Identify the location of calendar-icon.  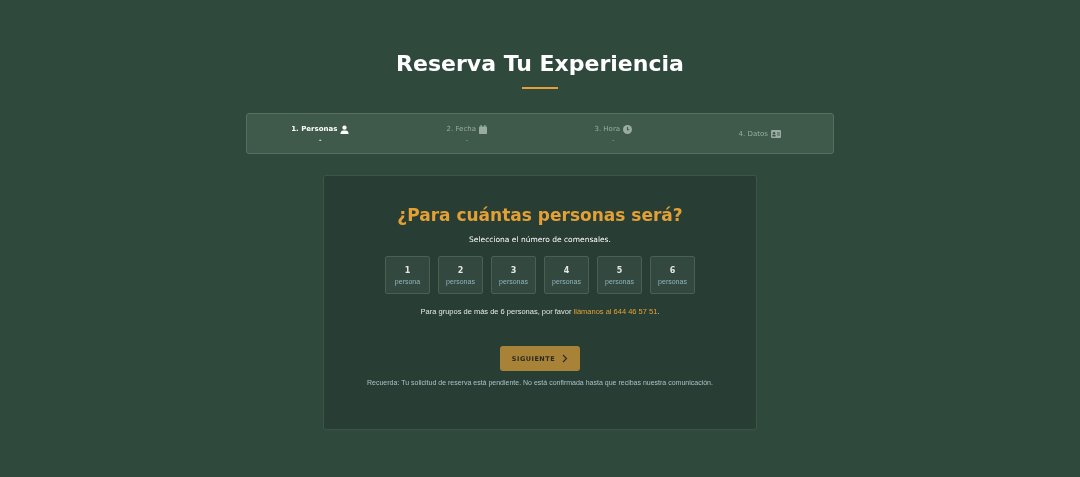
(482, 129).